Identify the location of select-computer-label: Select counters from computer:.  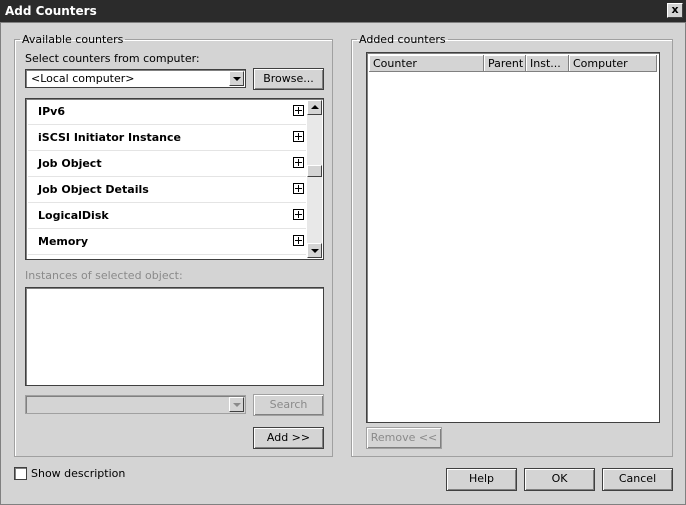
(112, 58).